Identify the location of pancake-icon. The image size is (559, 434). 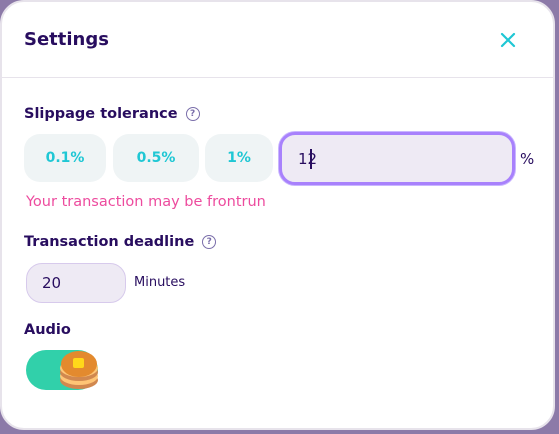
(81, 366).